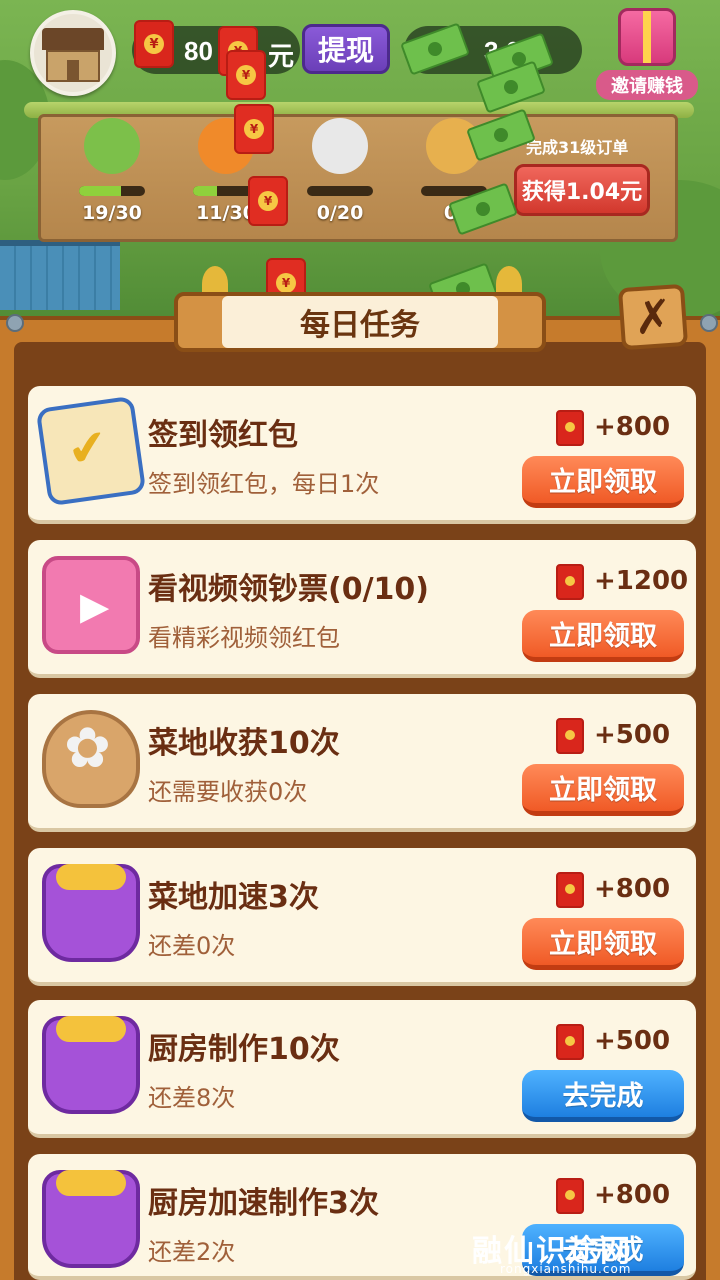  What do you see at coordinates (362, 763) in the screenshot?
I see `task-card-harvest: 菜地收获10次 还需要收获0次 +500 立即领取` at bounding box center [362, 763].